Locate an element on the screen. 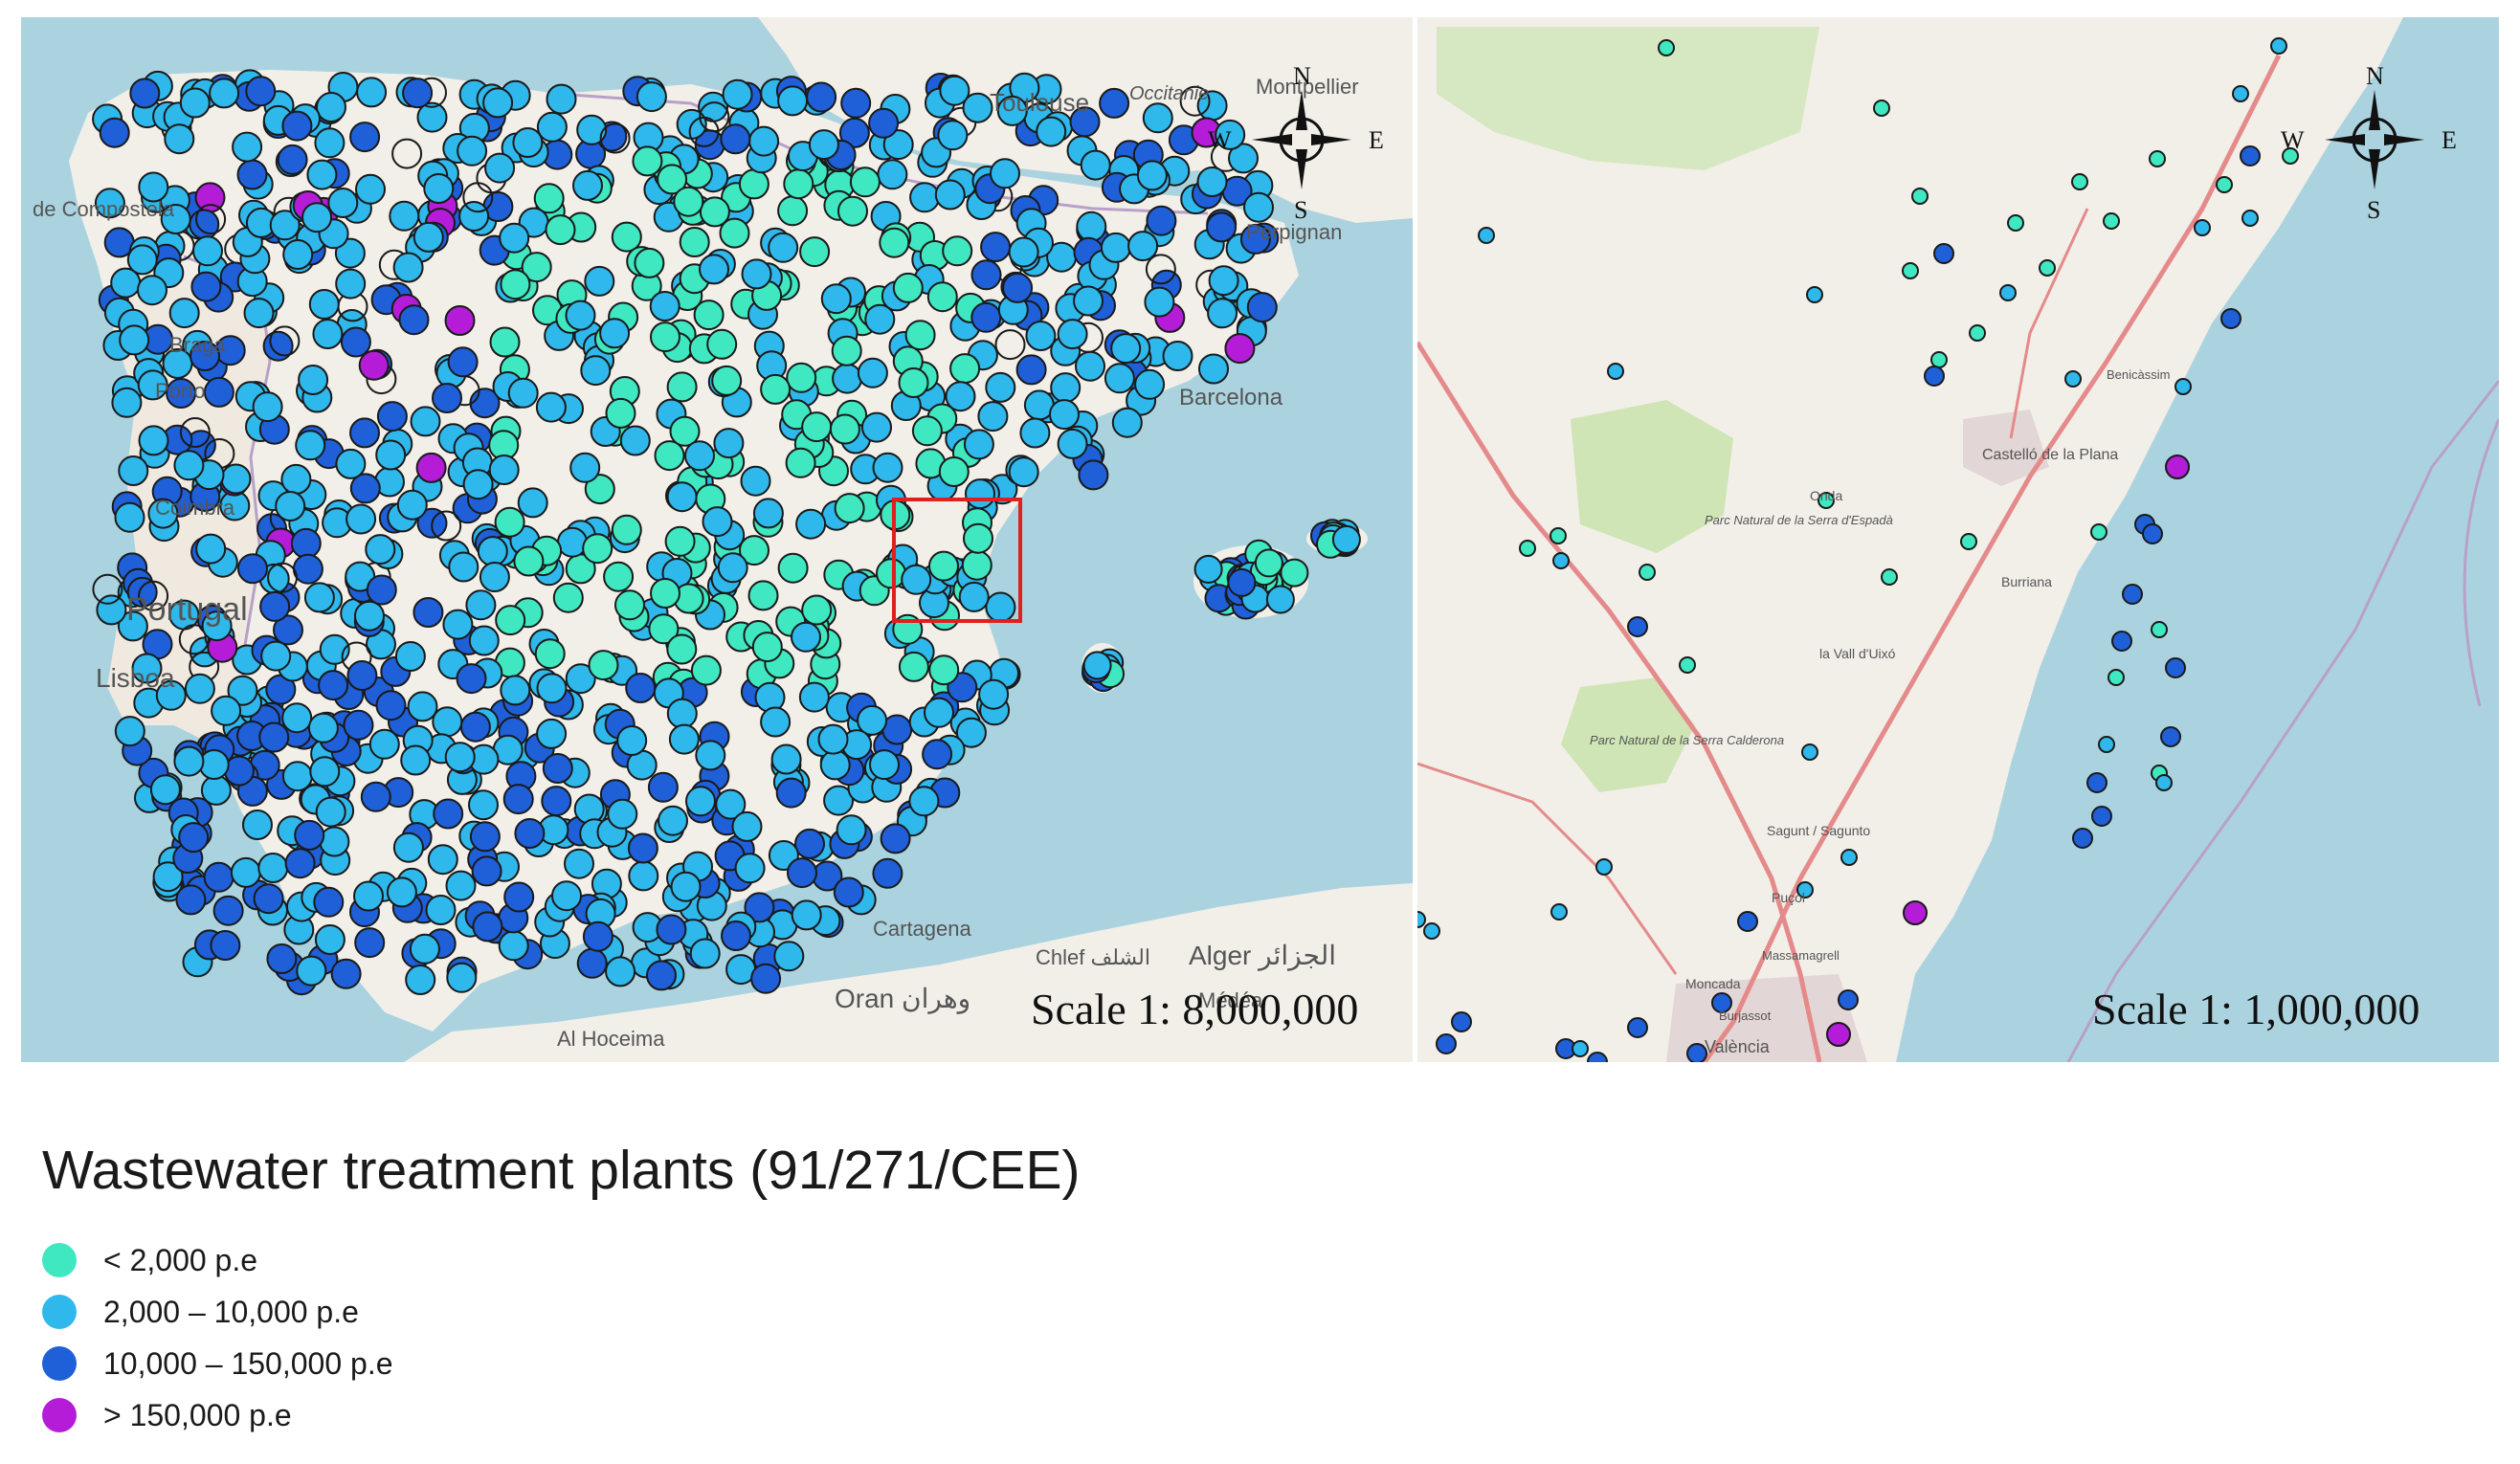 The image size is (2520, 1464). compass-s: S is located at coordinates (1301, 210).